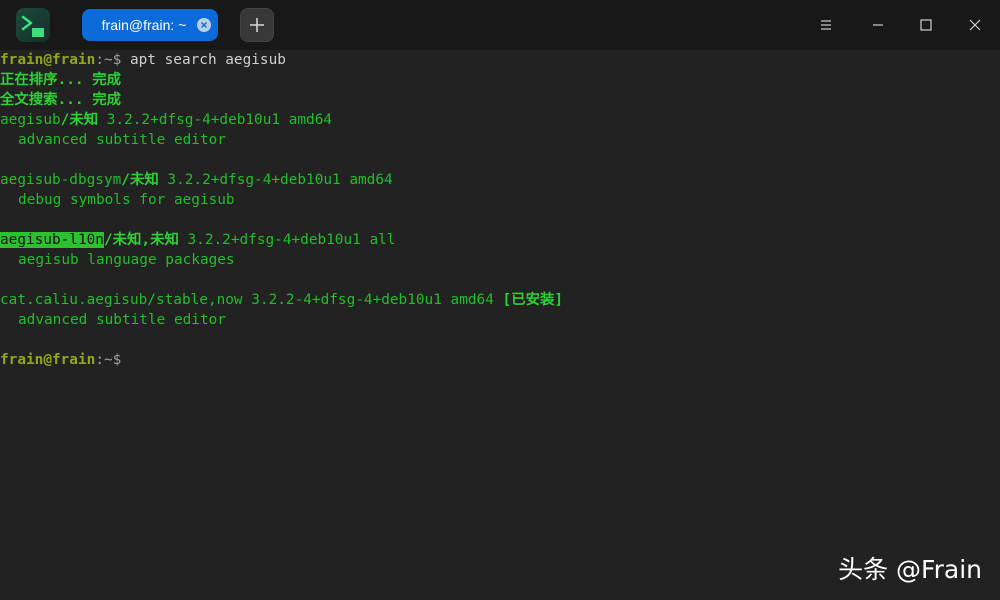 Image resolution: width=1000 pixels, height=600 pixels. What do you see at coordinates (33, 25) in the screenshot?
I see `terminal-app-icon` at bounding box center [33, 25].